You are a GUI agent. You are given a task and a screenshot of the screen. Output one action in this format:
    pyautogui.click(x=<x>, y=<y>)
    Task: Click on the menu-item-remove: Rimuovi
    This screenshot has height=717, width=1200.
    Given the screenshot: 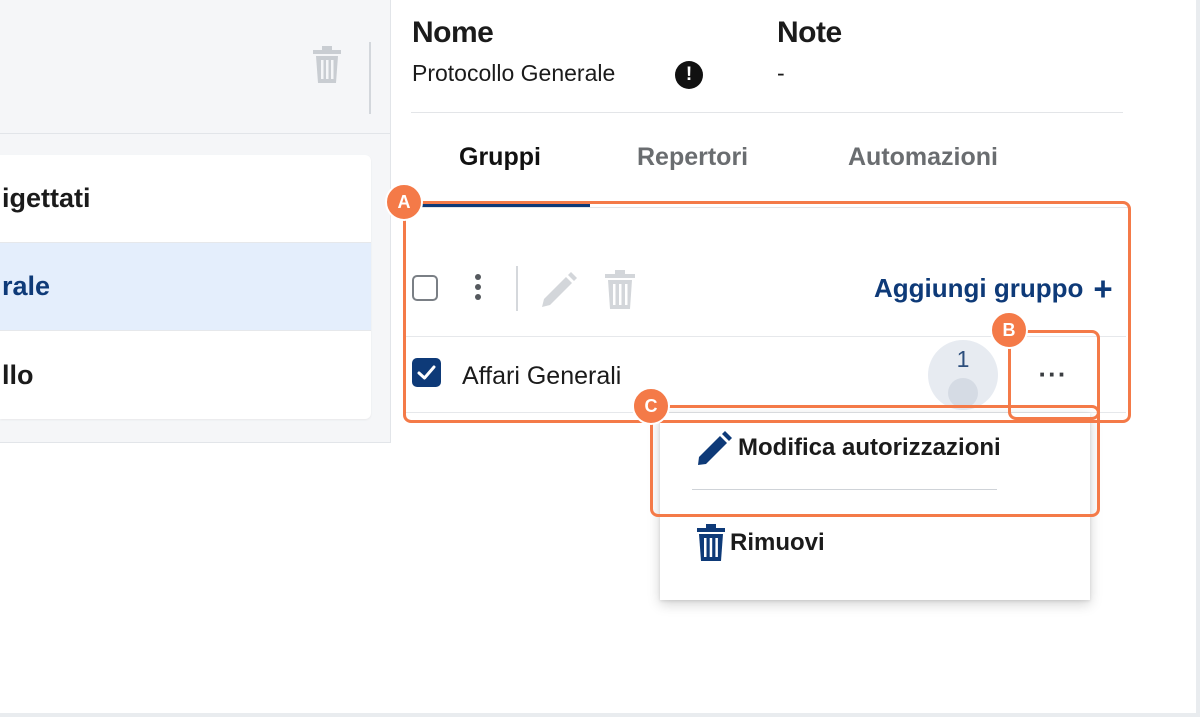 What is the action you would take?
    pyautogui.click(x=760, y=543)
    